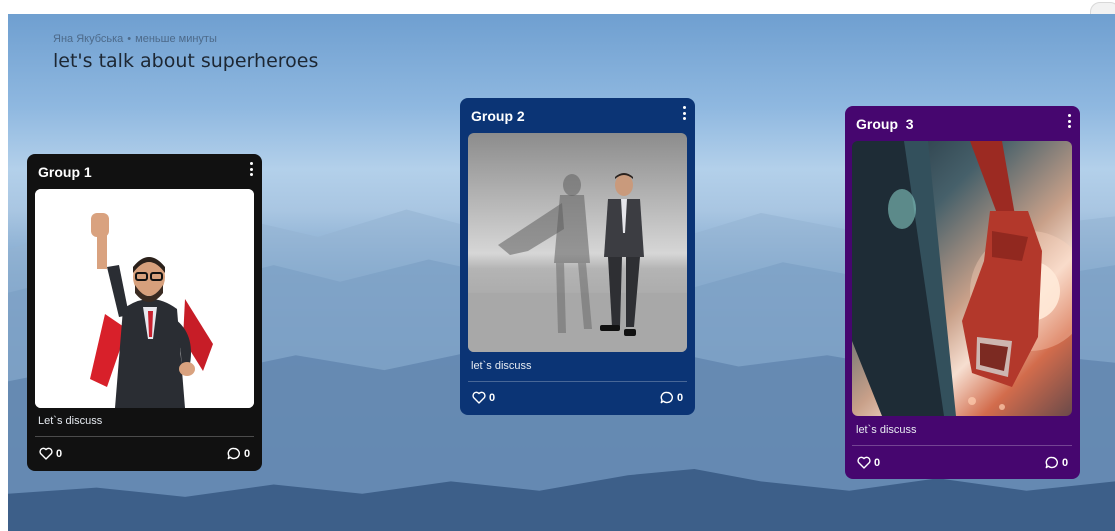  I want to click on board-title: let's talk about superheroes, so click(186, 61).